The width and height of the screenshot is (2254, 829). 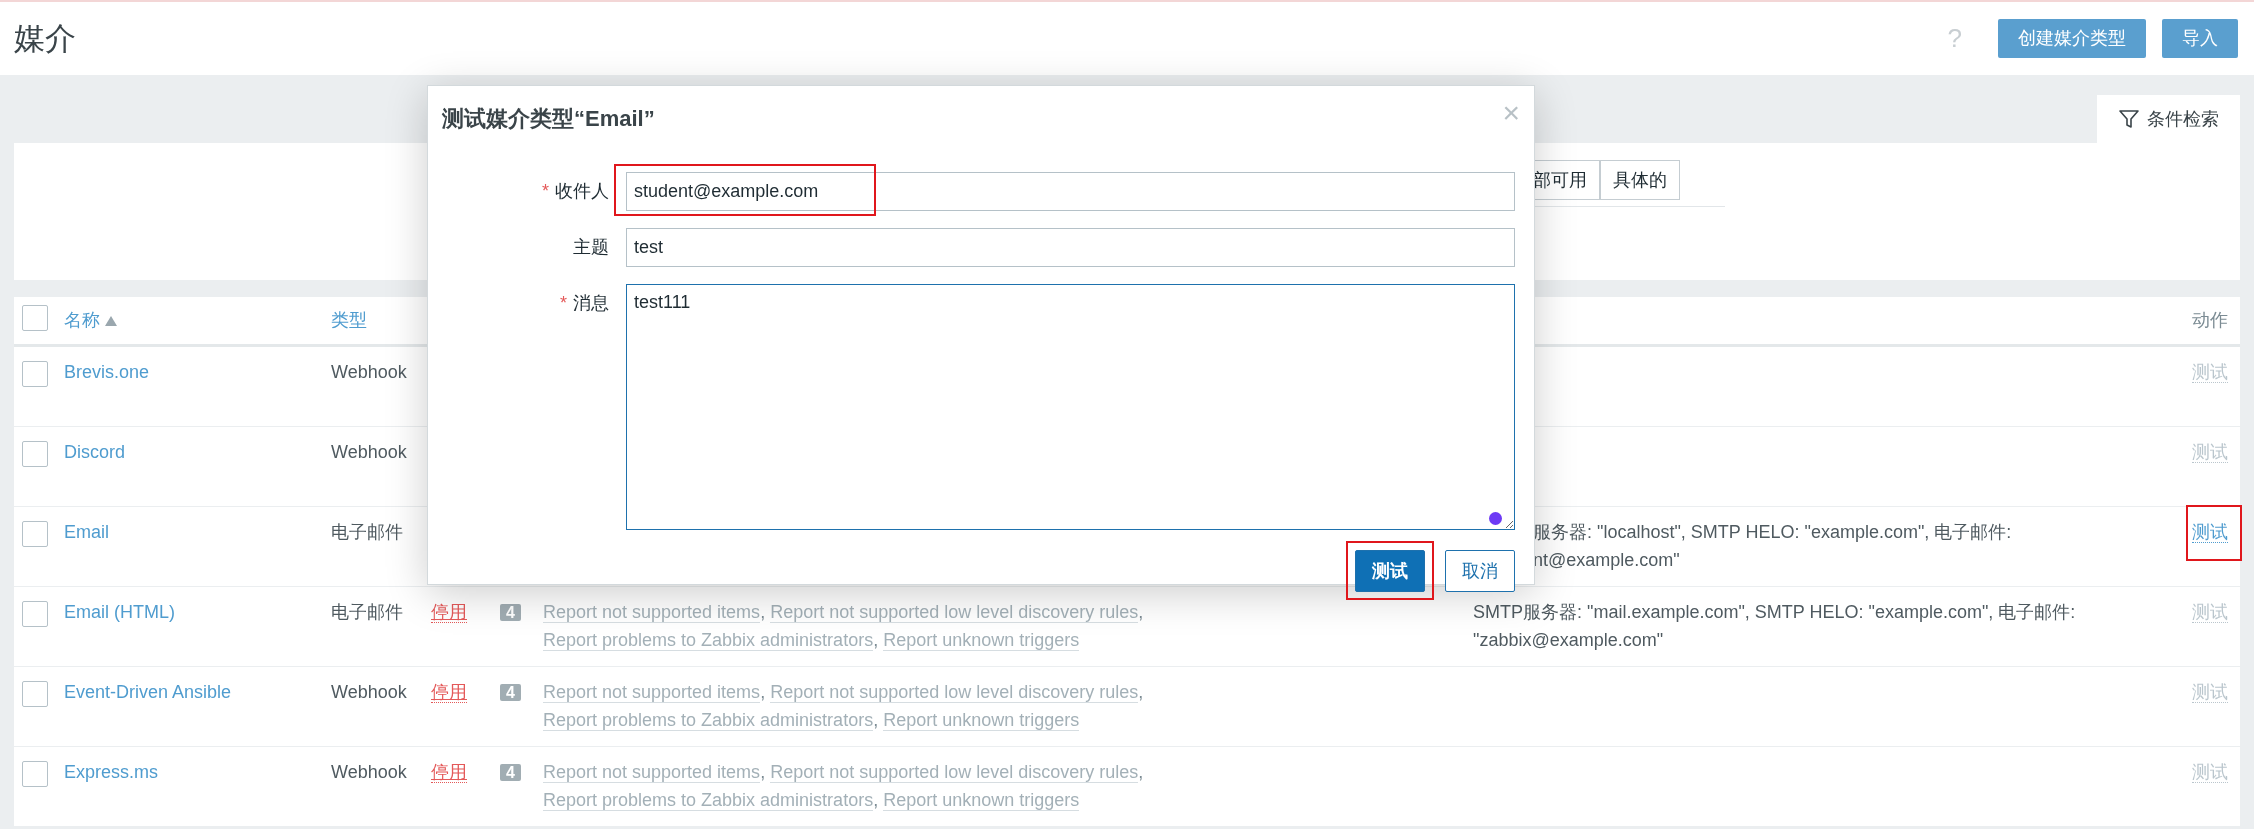 I want to click on select-all-checkbox, so click(x=35, y=317).